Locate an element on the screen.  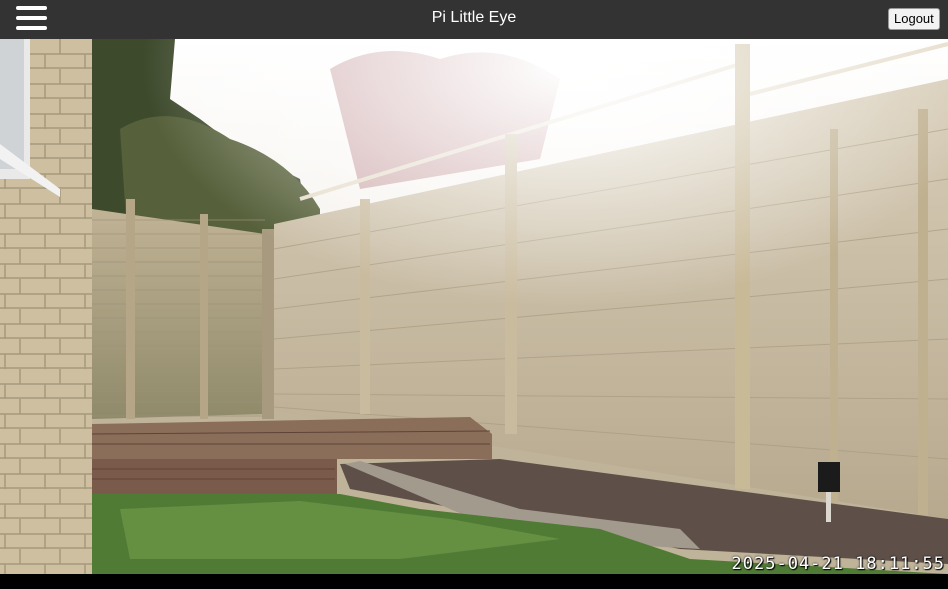
top-navigation-bar: Pi Little Eye Logout is located at coordinates (474, 19).